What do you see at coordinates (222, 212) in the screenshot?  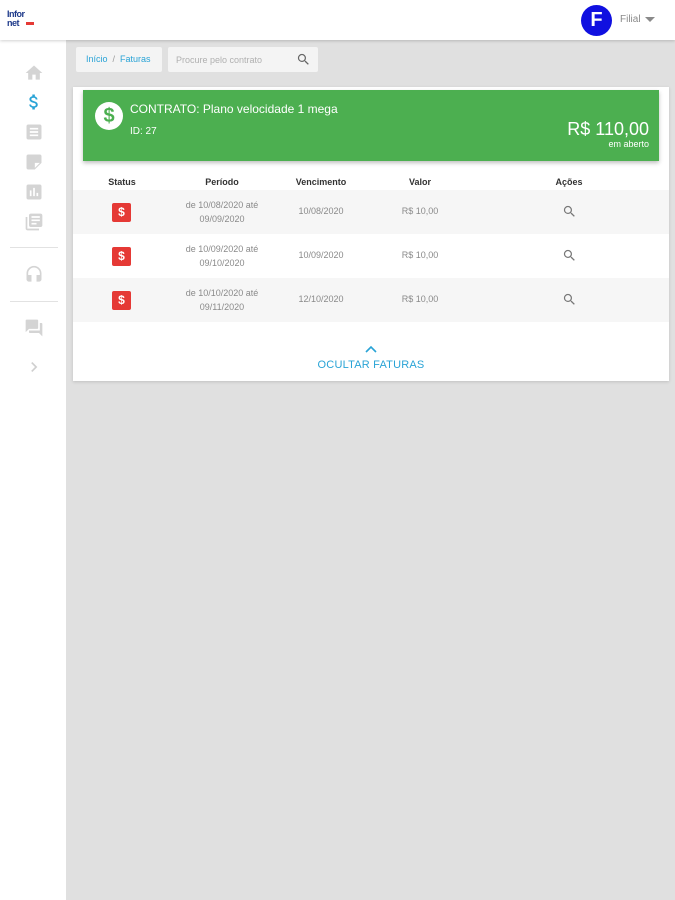 I see `row-period: de 10/08/2020 até 09/09/2020` at bounding box center [222, 212].